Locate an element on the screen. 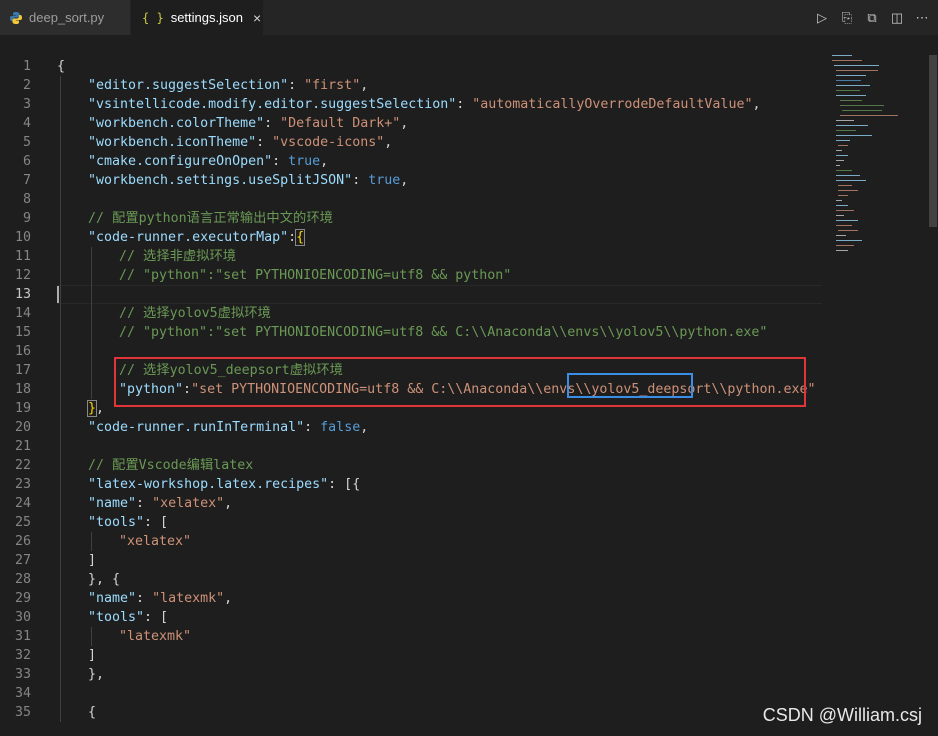  line-number: 35 is located at coordinates (22, 712).